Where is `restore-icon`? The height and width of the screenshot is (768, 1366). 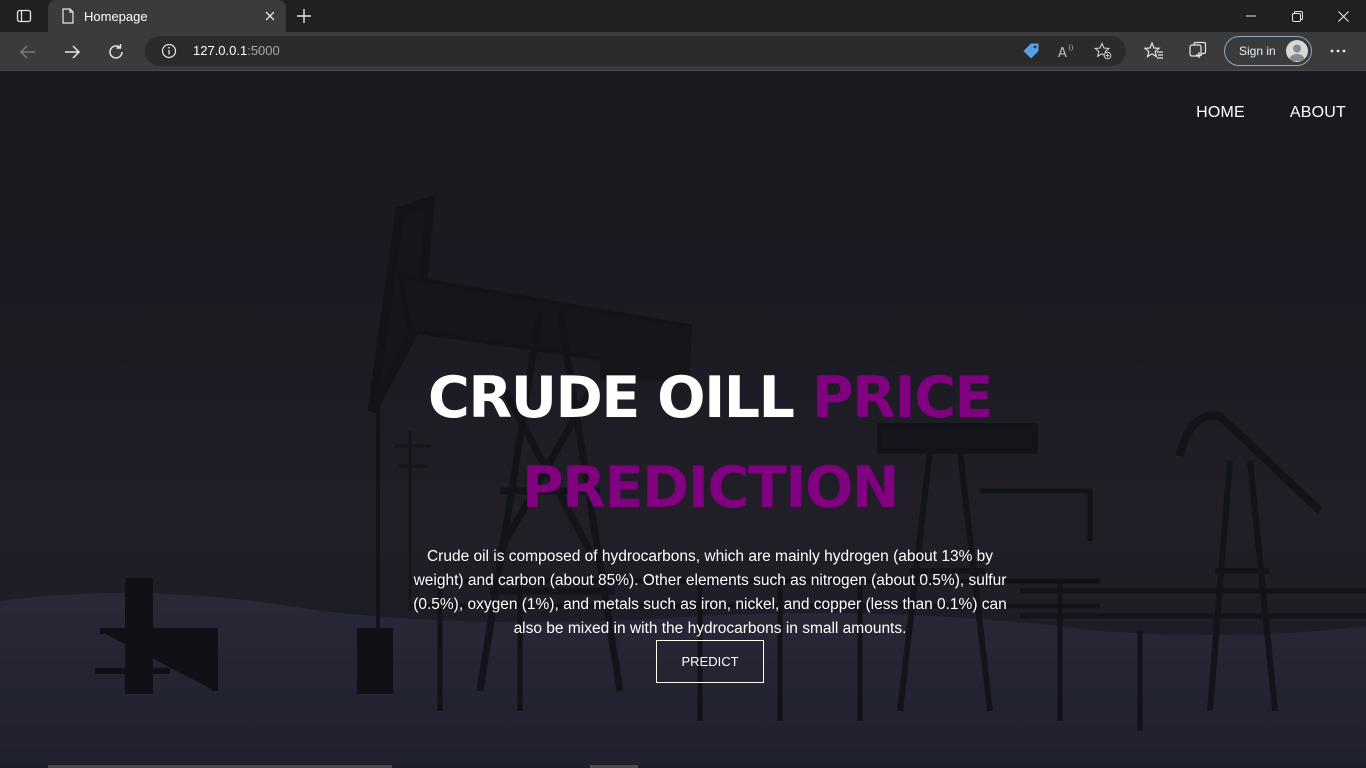 restore-icon is located at coordinates (1297, 16).